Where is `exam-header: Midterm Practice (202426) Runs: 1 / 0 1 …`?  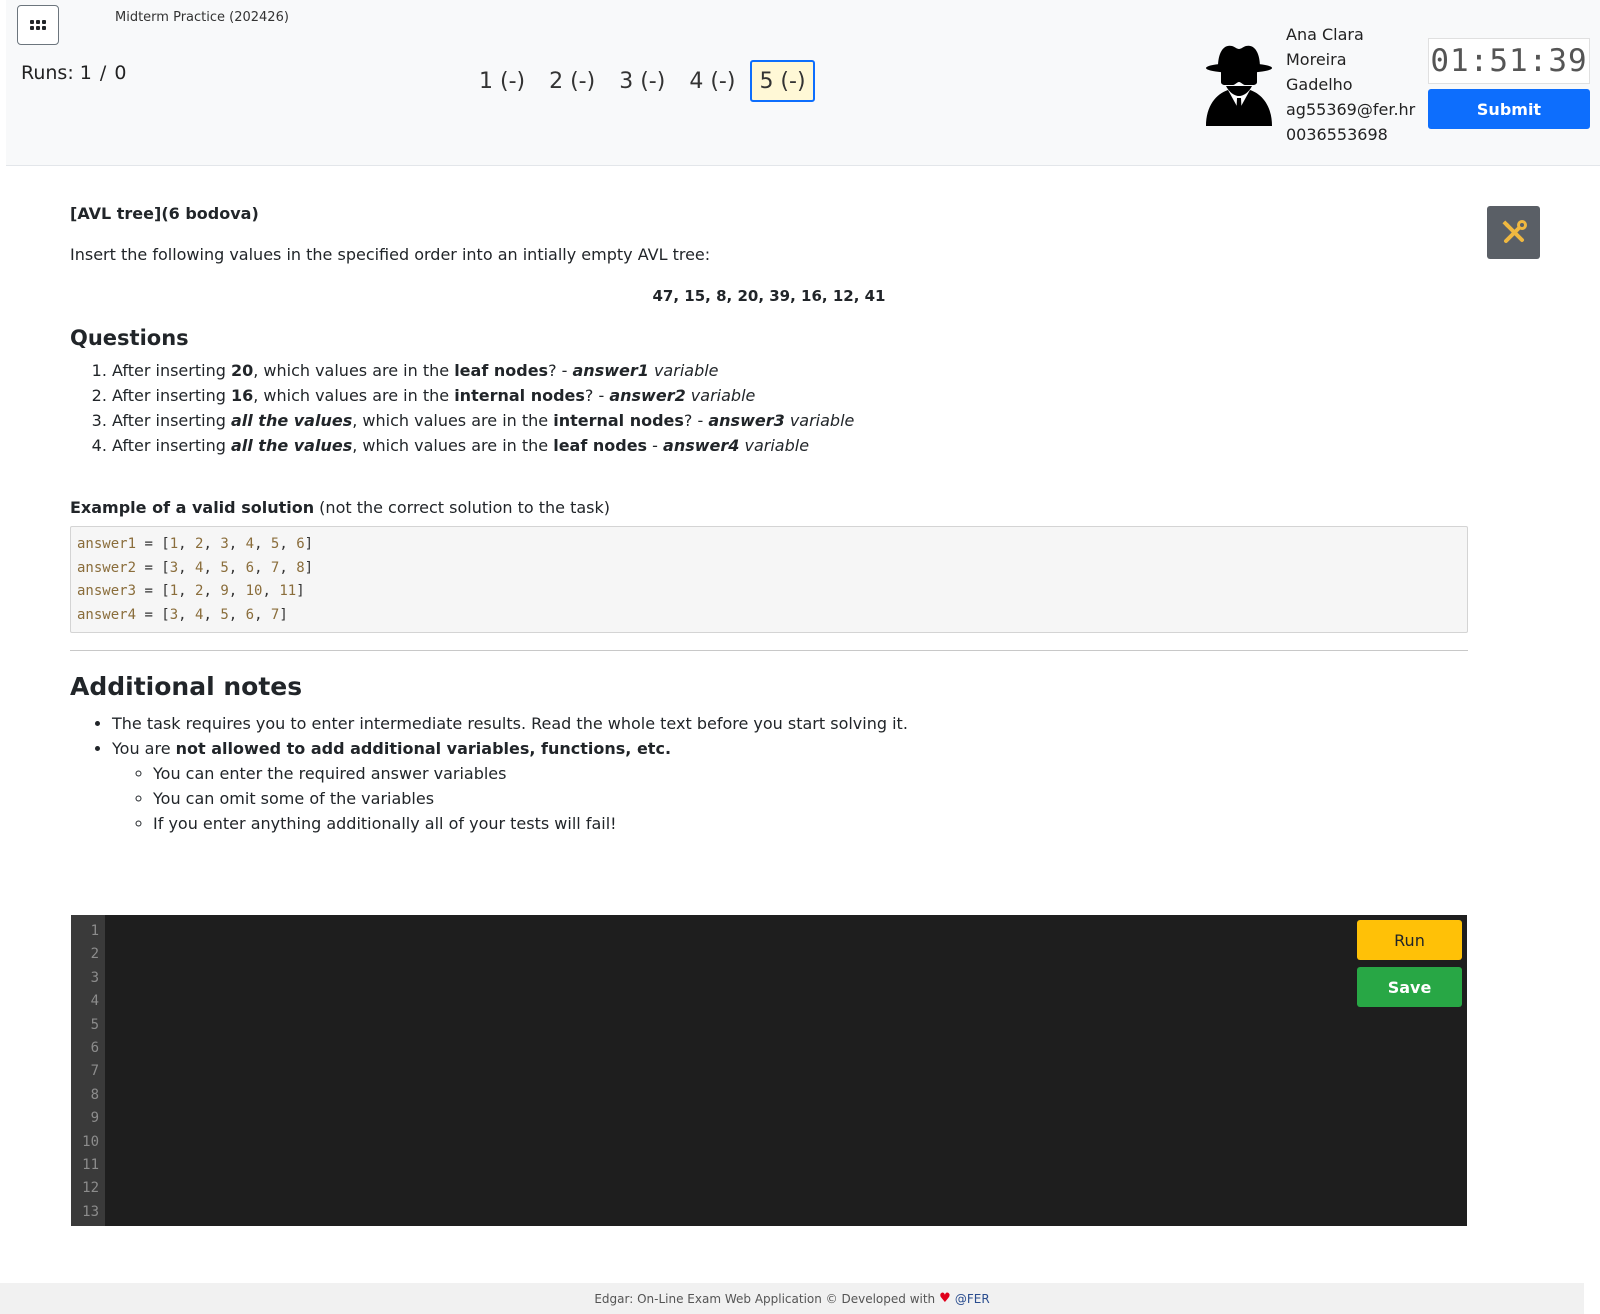 exam-header: Midterm Practice (202426) Runs: 1 / 0 1 … is located at coordinates (803, 83).